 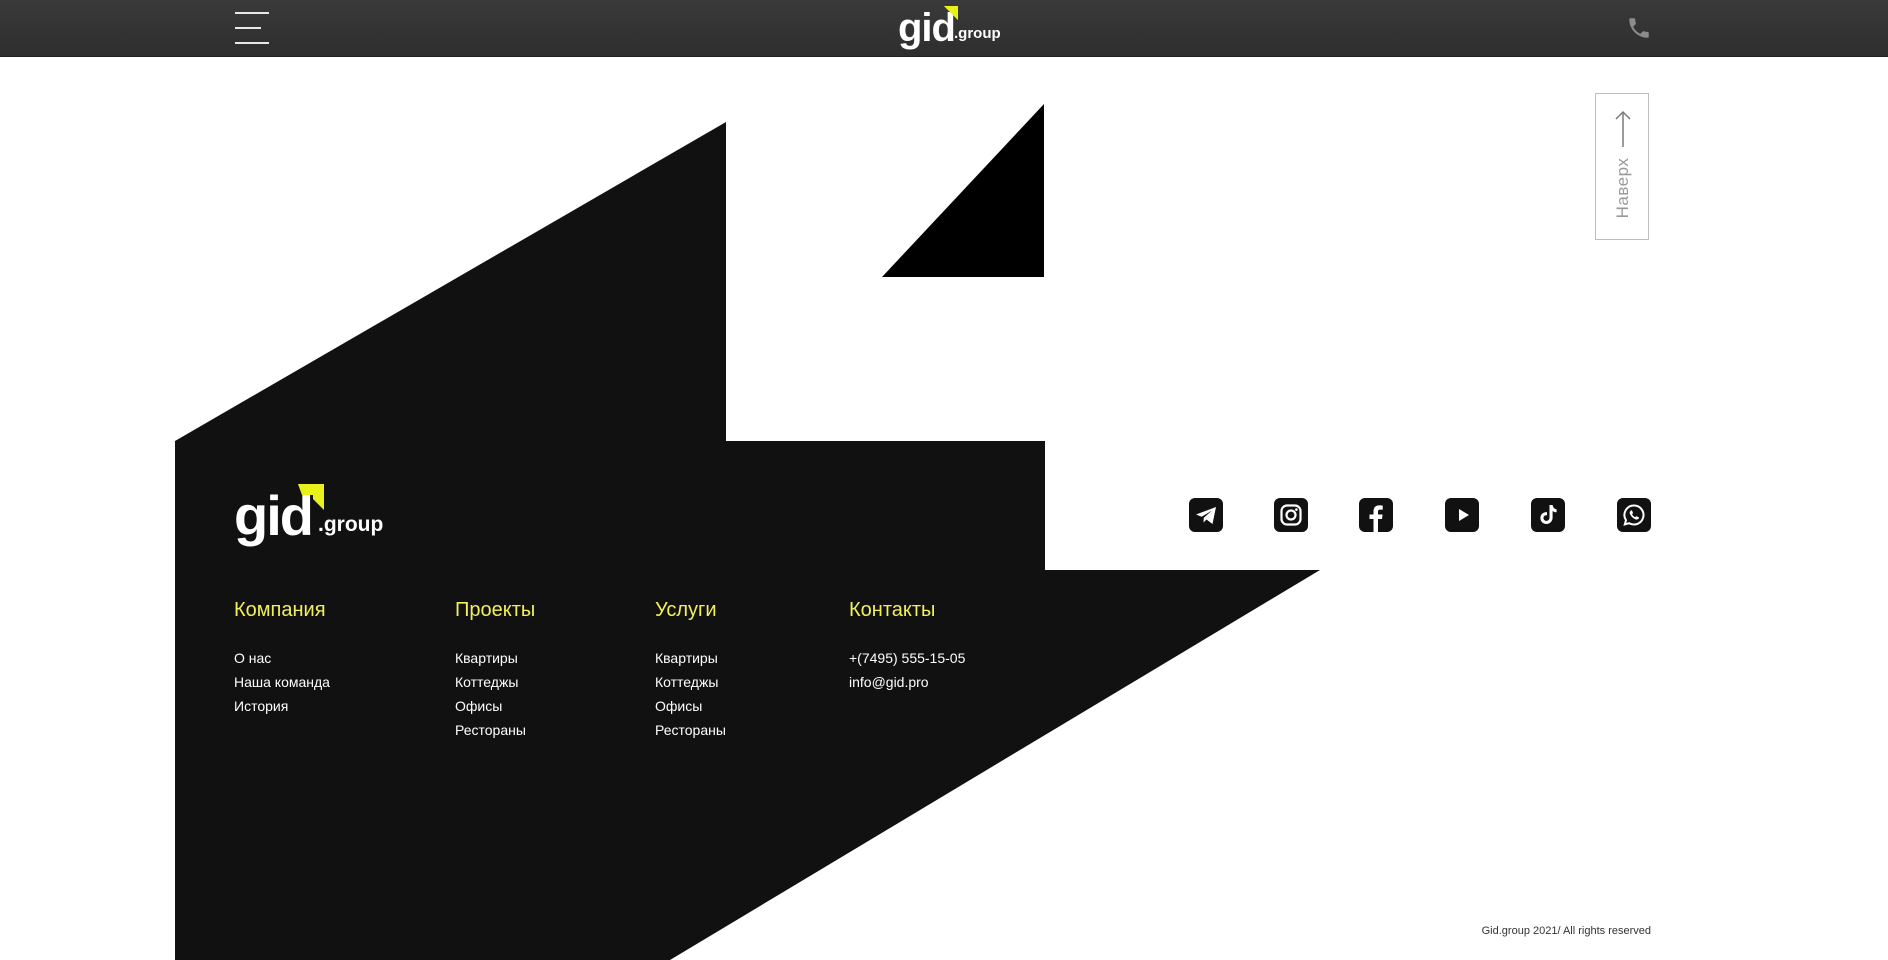 I want to click on footer-link-history: История, so click(x=282, y=706).